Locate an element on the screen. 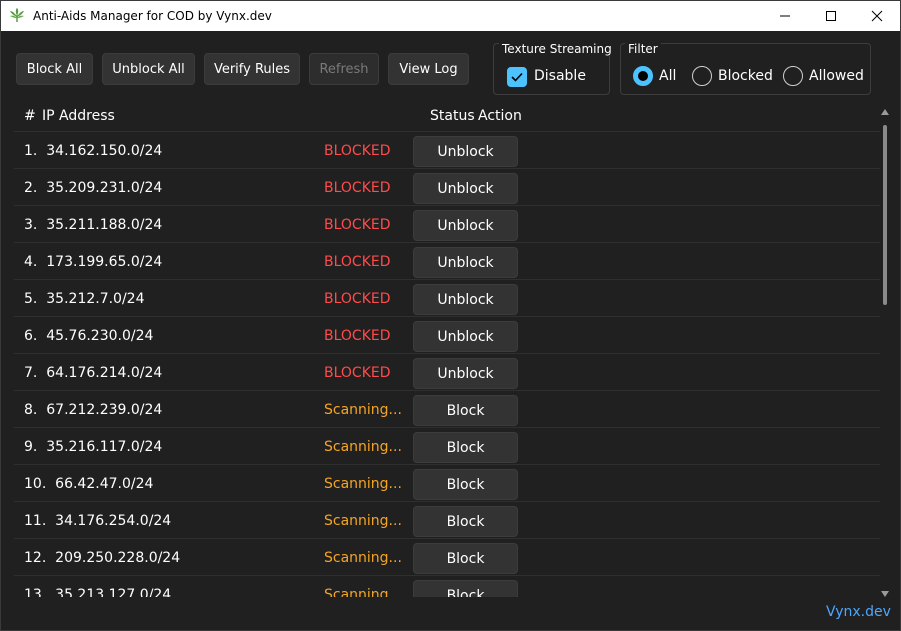  disable-checkbox-label: Disable is located at coordinates (560, 76).